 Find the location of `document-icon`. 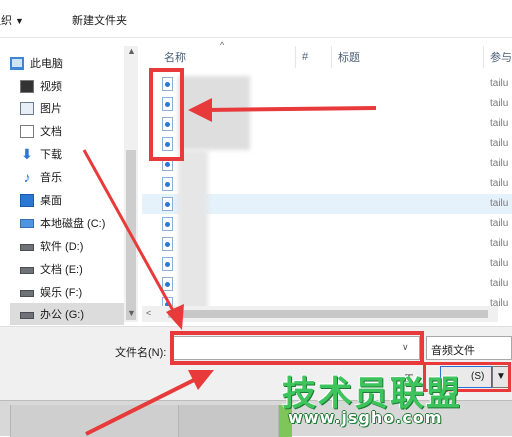

document-icon is located at coordinates (27, 131).